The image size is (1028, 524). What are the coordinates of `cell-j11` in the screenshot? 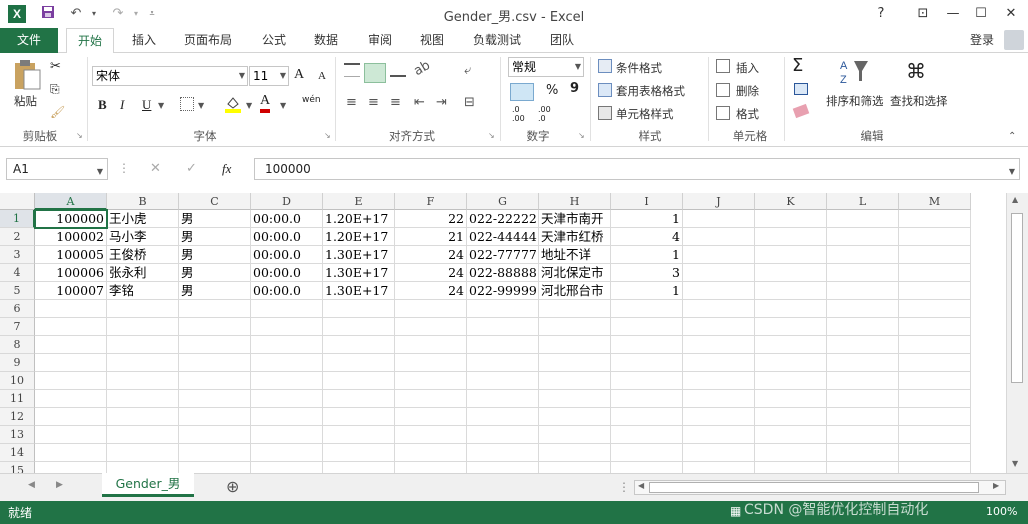 It's located at (719, 399).